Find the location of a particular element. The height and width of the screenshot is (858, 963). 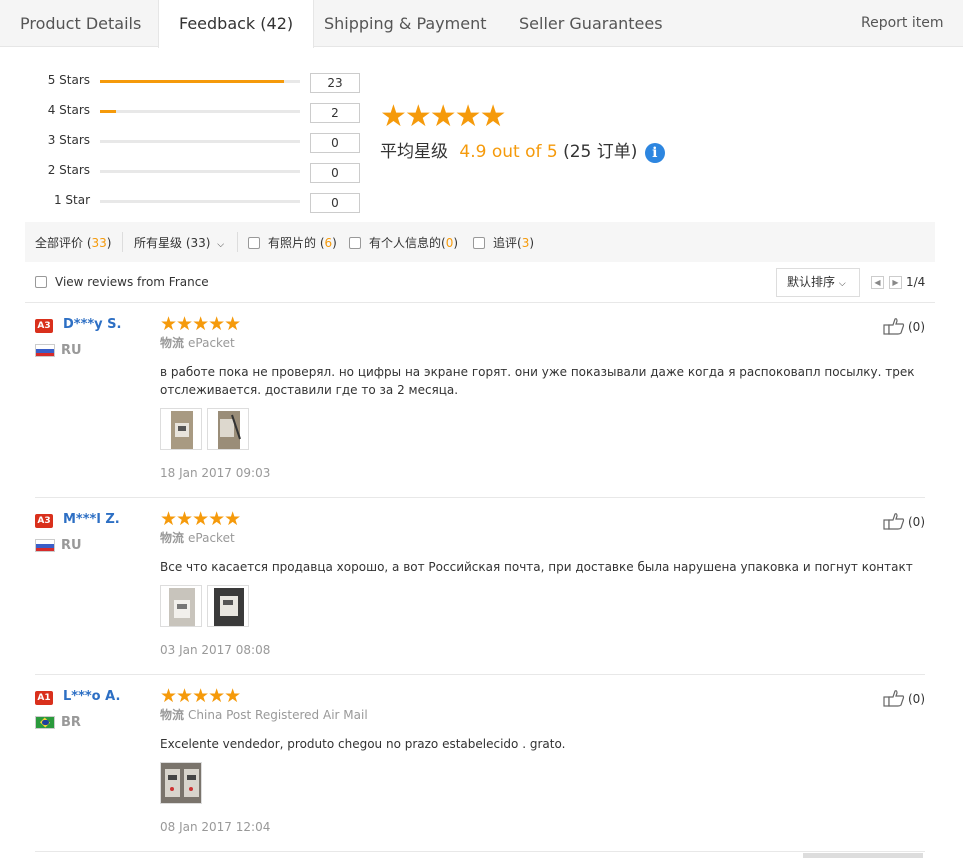

reviewer-name: D***y S. is located at coordinates (92, 324).